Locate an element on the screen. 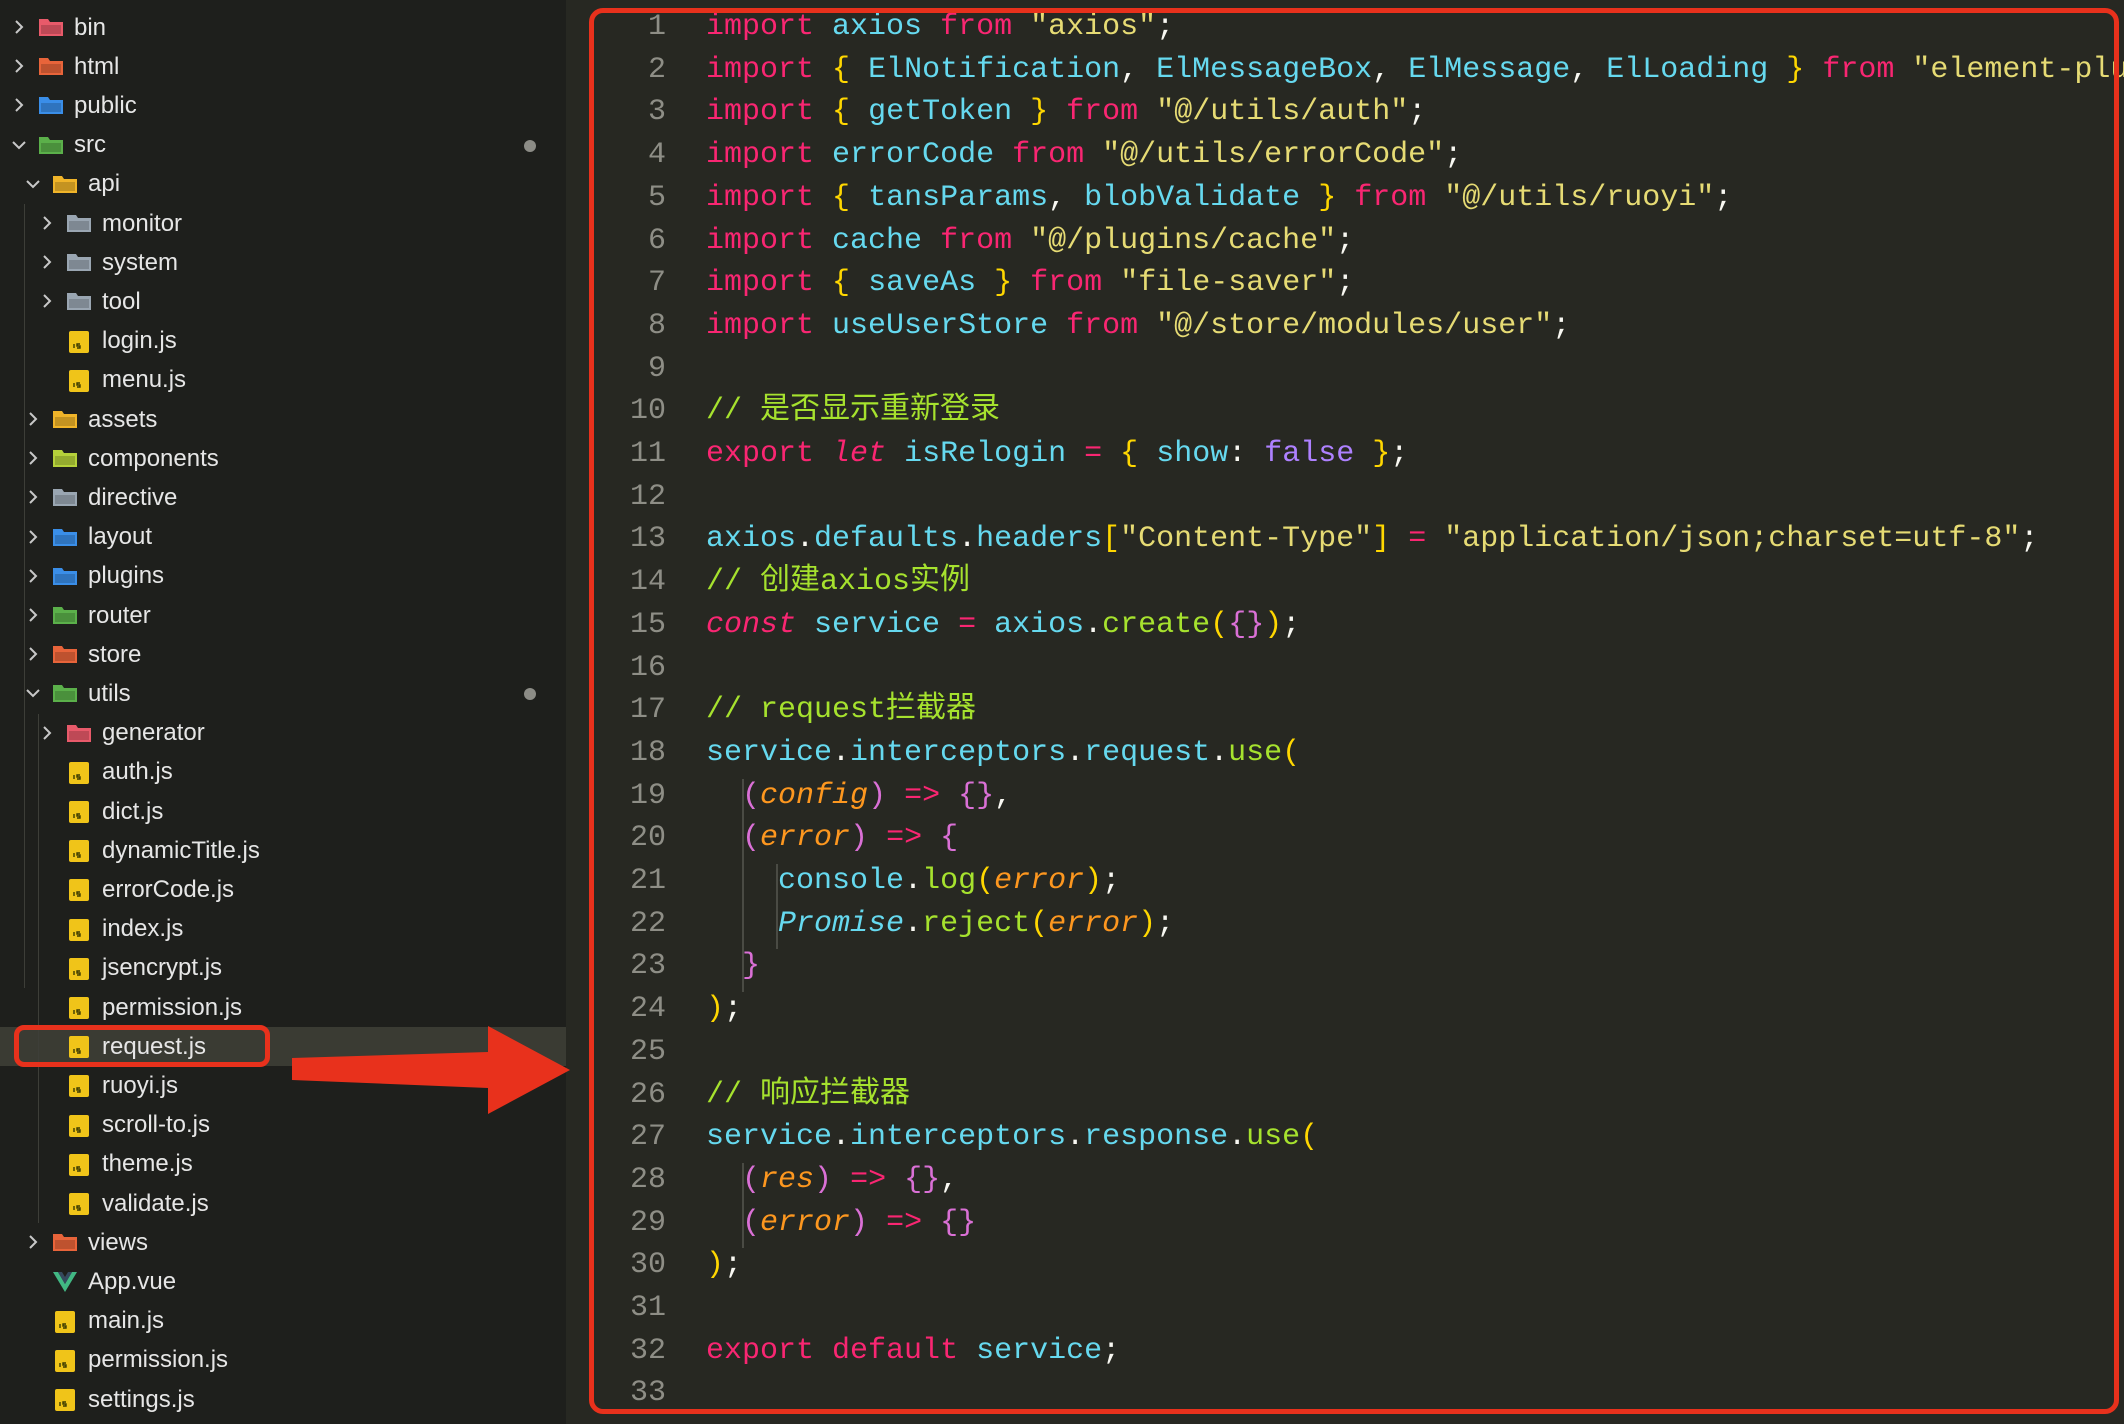 This screenshot has height=1424, width=2124. explorer-file-row: App.vue is located at coordinates (283, 1281).